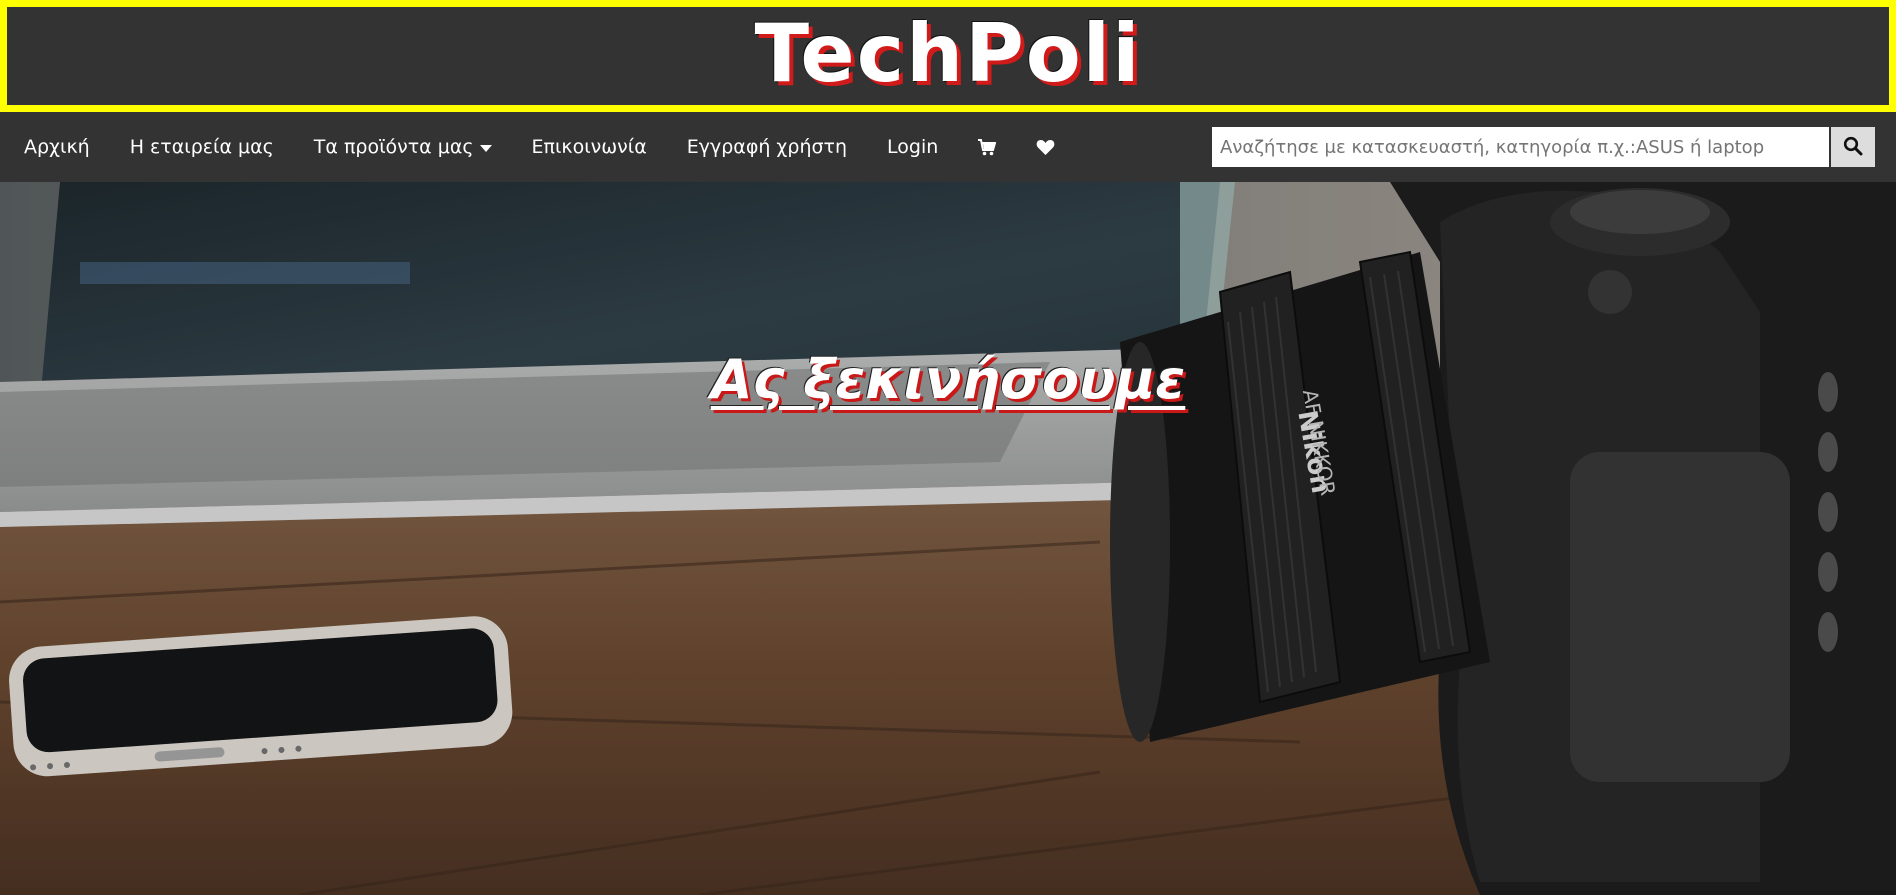 The image size is (1896, 895). I want to click on hero-title: Ας ξεκινήσουμε, so click(948, 380).